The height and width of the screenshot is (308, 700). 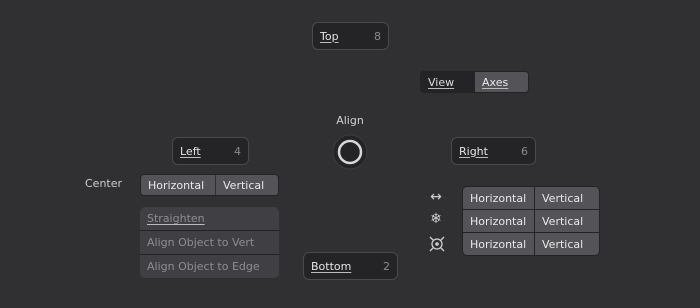 What do you see at coordinates (201, 242) in the screenshot?
I see `align-object-to-vert-label: Align Object to Vert` at bounding box center [201, 242].